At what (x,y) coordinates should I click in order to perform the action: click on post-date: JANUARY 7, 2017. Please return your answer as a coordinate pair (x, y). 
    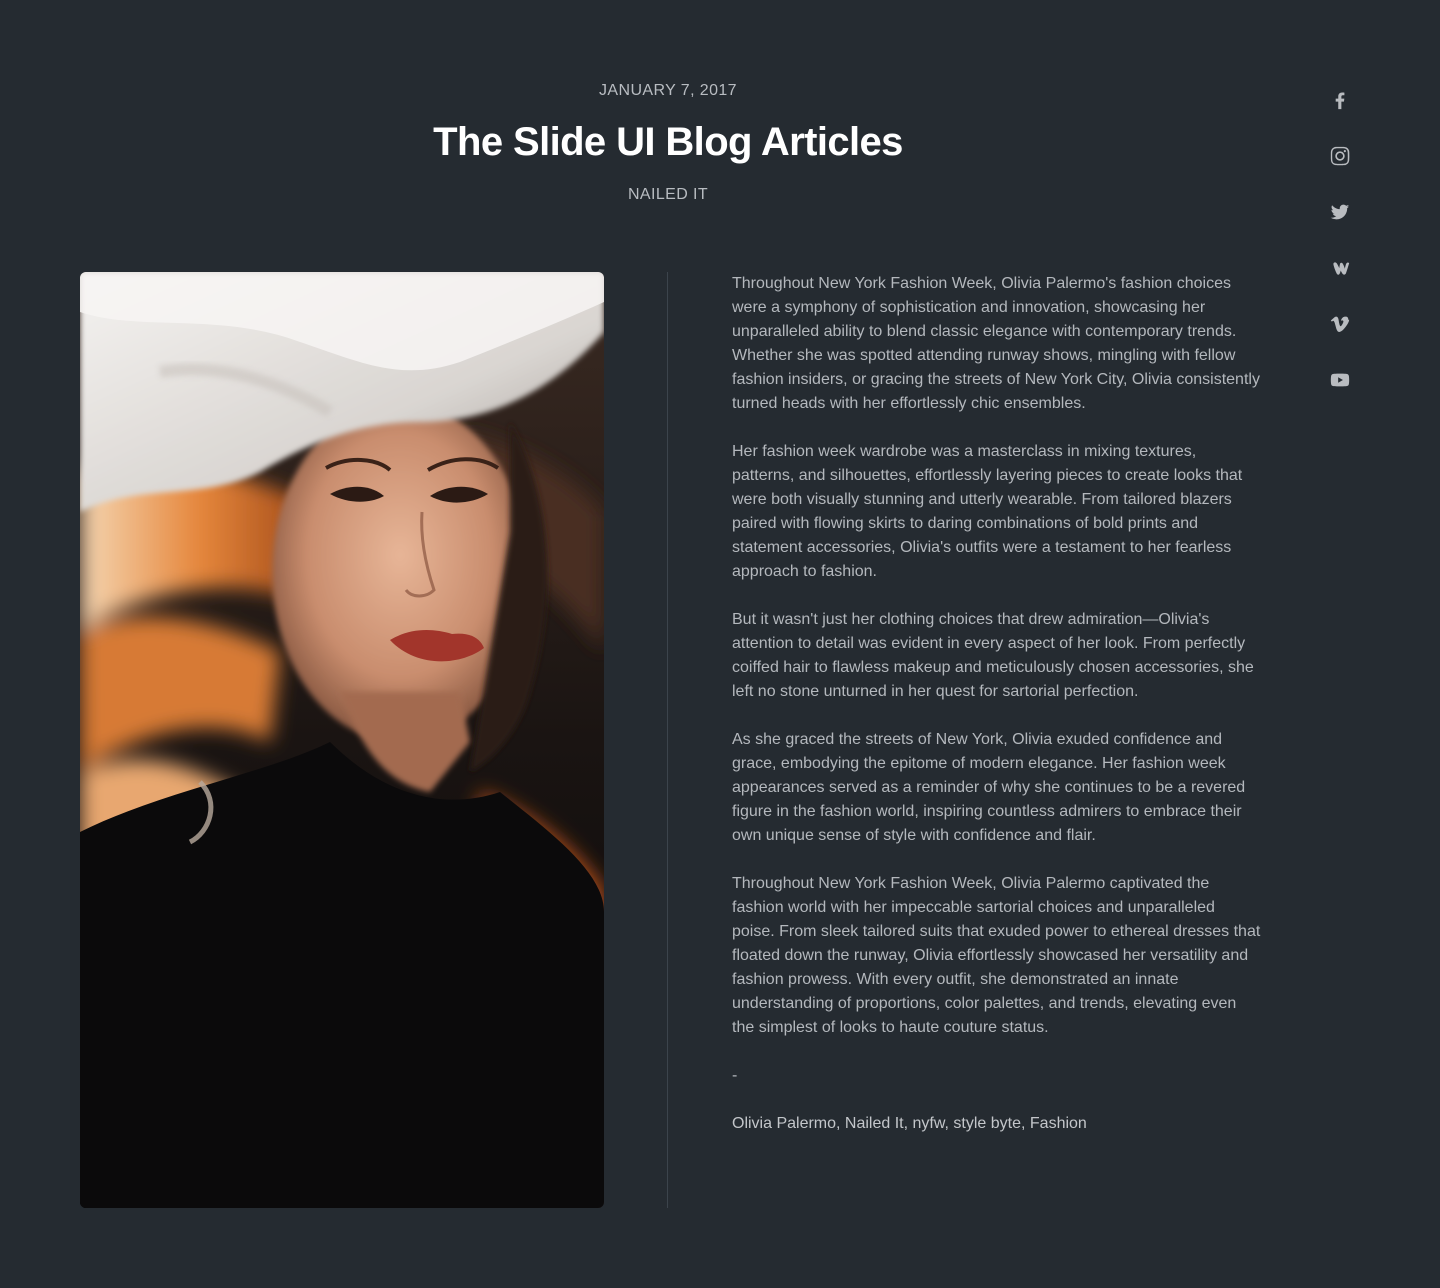
    Looking at the image, I should click on (668, 90).